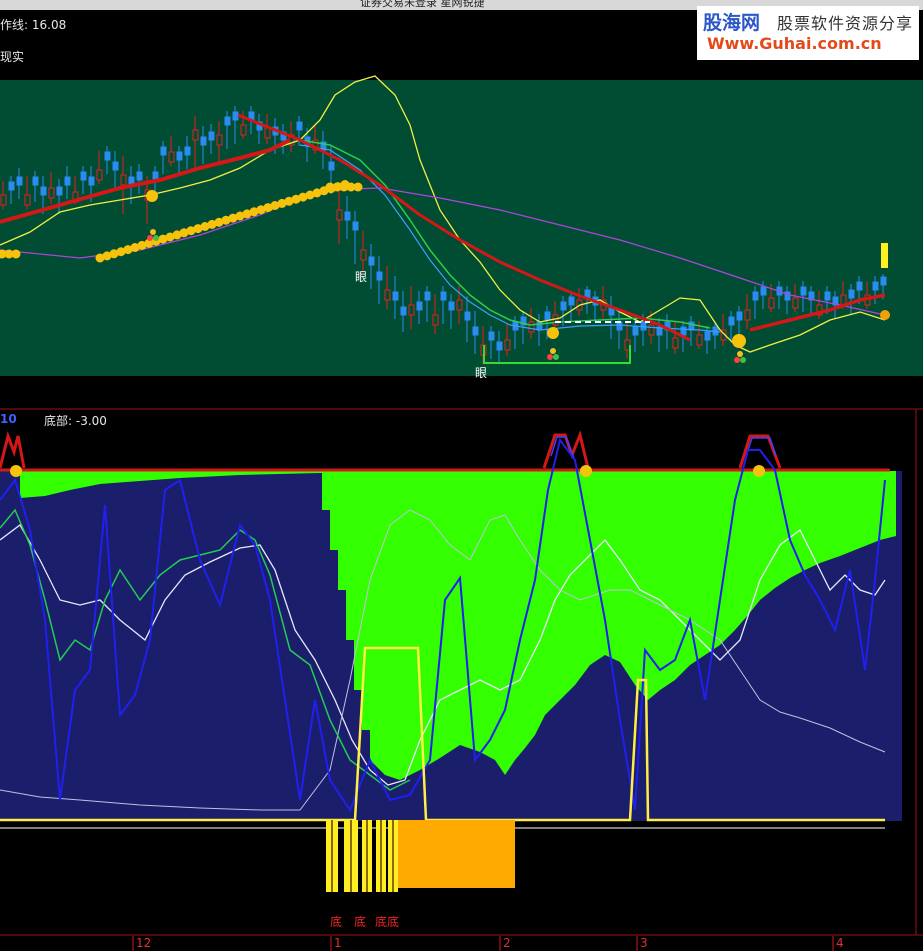  I want to click on watermark-logo: 股海网 股票软件资源分享 Www.Guhai.com.cn, so click(808, 33).